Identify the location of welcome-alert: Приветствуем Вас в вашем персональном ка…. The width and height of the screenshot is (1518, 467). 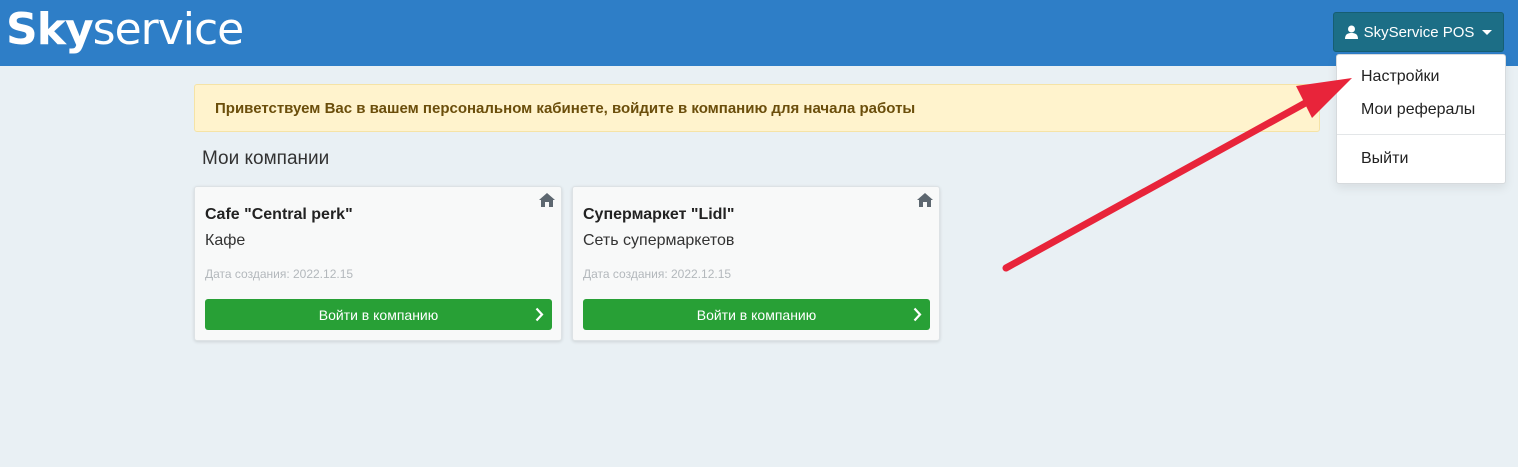
(757, 108).